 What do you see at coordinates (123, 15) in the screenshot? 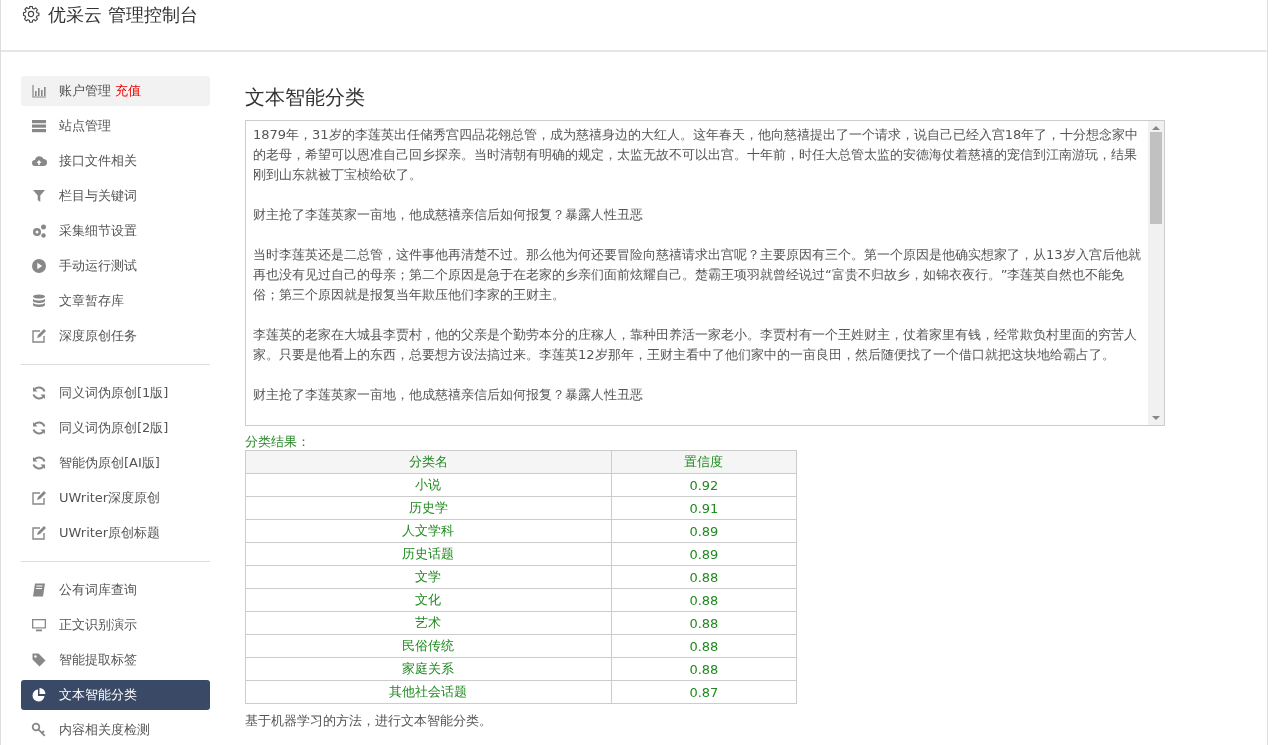
I see `app-title: 优采云 管理控制台` at bounding box center [123, 15].